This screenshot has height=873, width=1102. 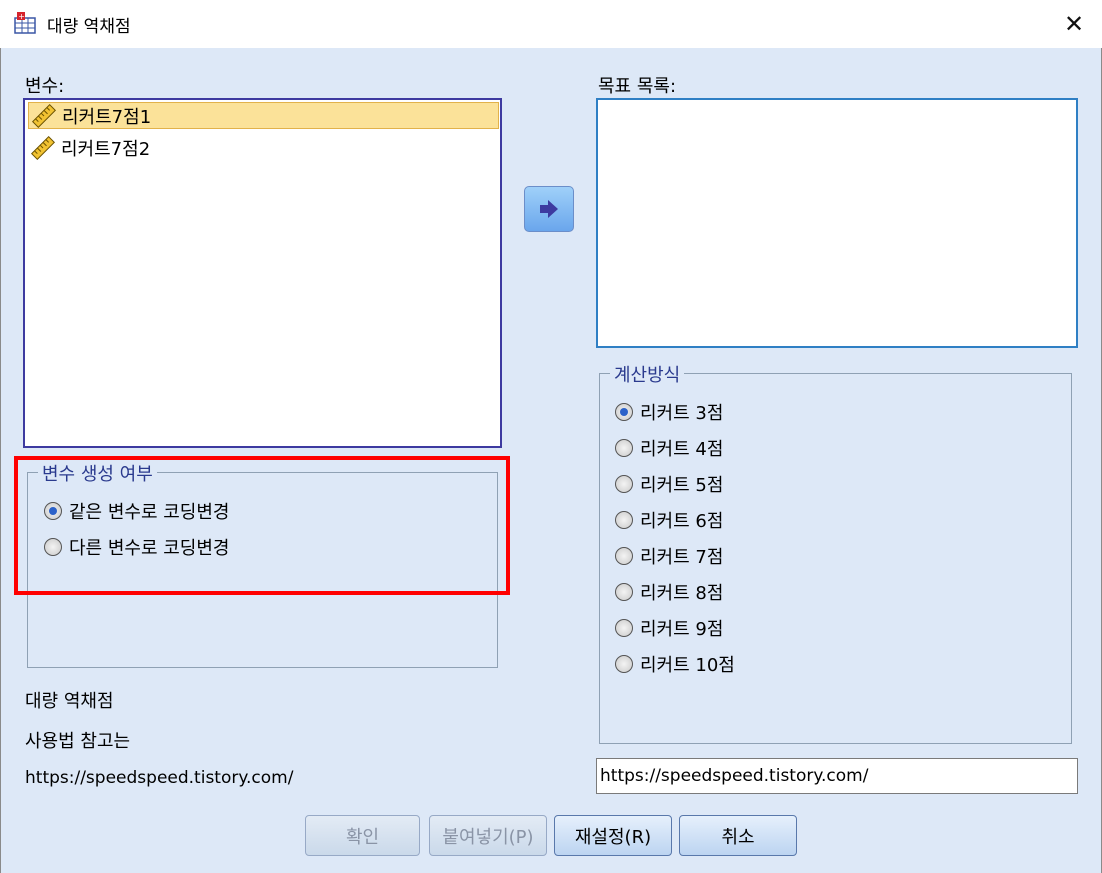 What do you see at coordinates (682, 521) in the screenshot?
I see `radio-label: 리커트 6점` at bounding box center [682, 521].